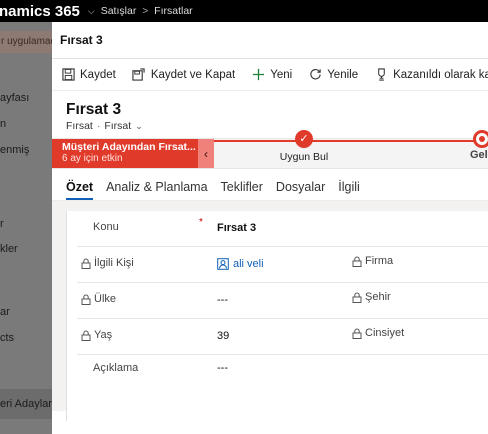 This screenshot has width=488, height=434. I want to click on save-icon, so click(68, 75).